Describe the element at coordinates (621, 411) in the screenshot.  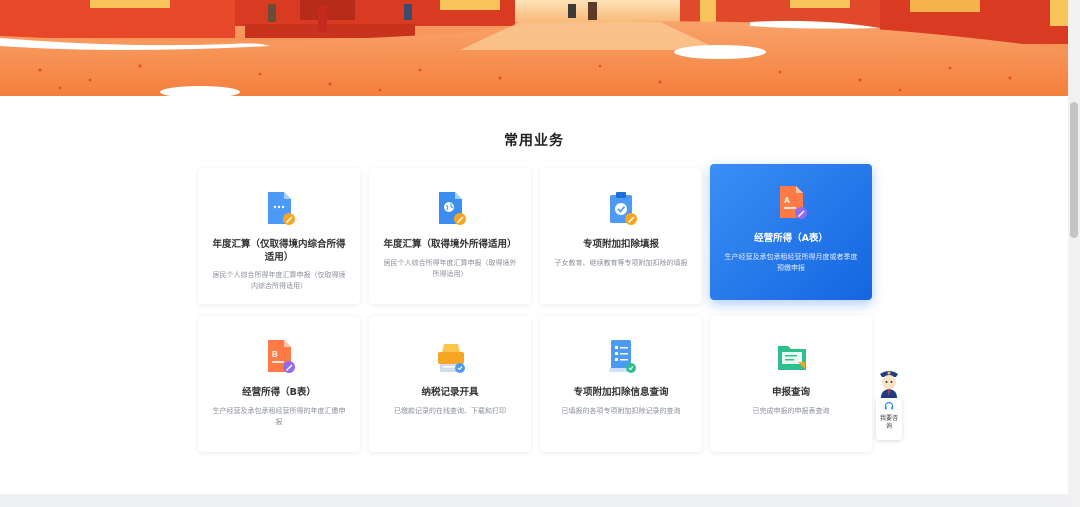
I see `card-description: 已填报的各项专项附加扣除记录的查询` at that location.